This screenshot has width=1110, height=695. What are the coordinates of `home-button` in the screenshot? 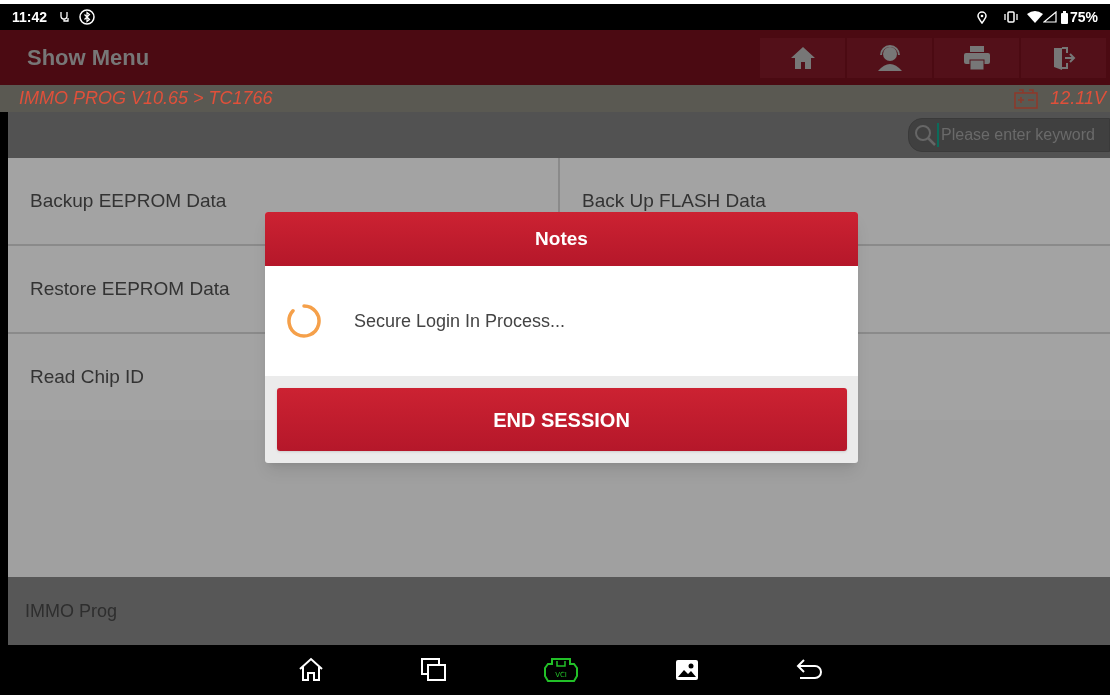 It's located at (802, 57).